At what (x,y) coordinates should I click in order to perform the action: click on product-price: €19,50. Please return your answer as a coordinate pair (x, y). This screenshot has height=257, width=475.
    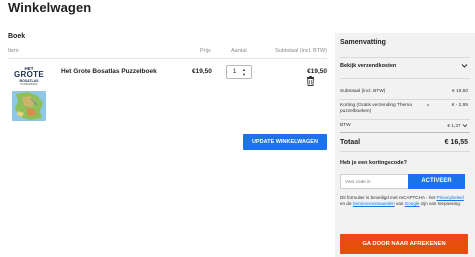
    Looking at the image, I should click on (202, 71).